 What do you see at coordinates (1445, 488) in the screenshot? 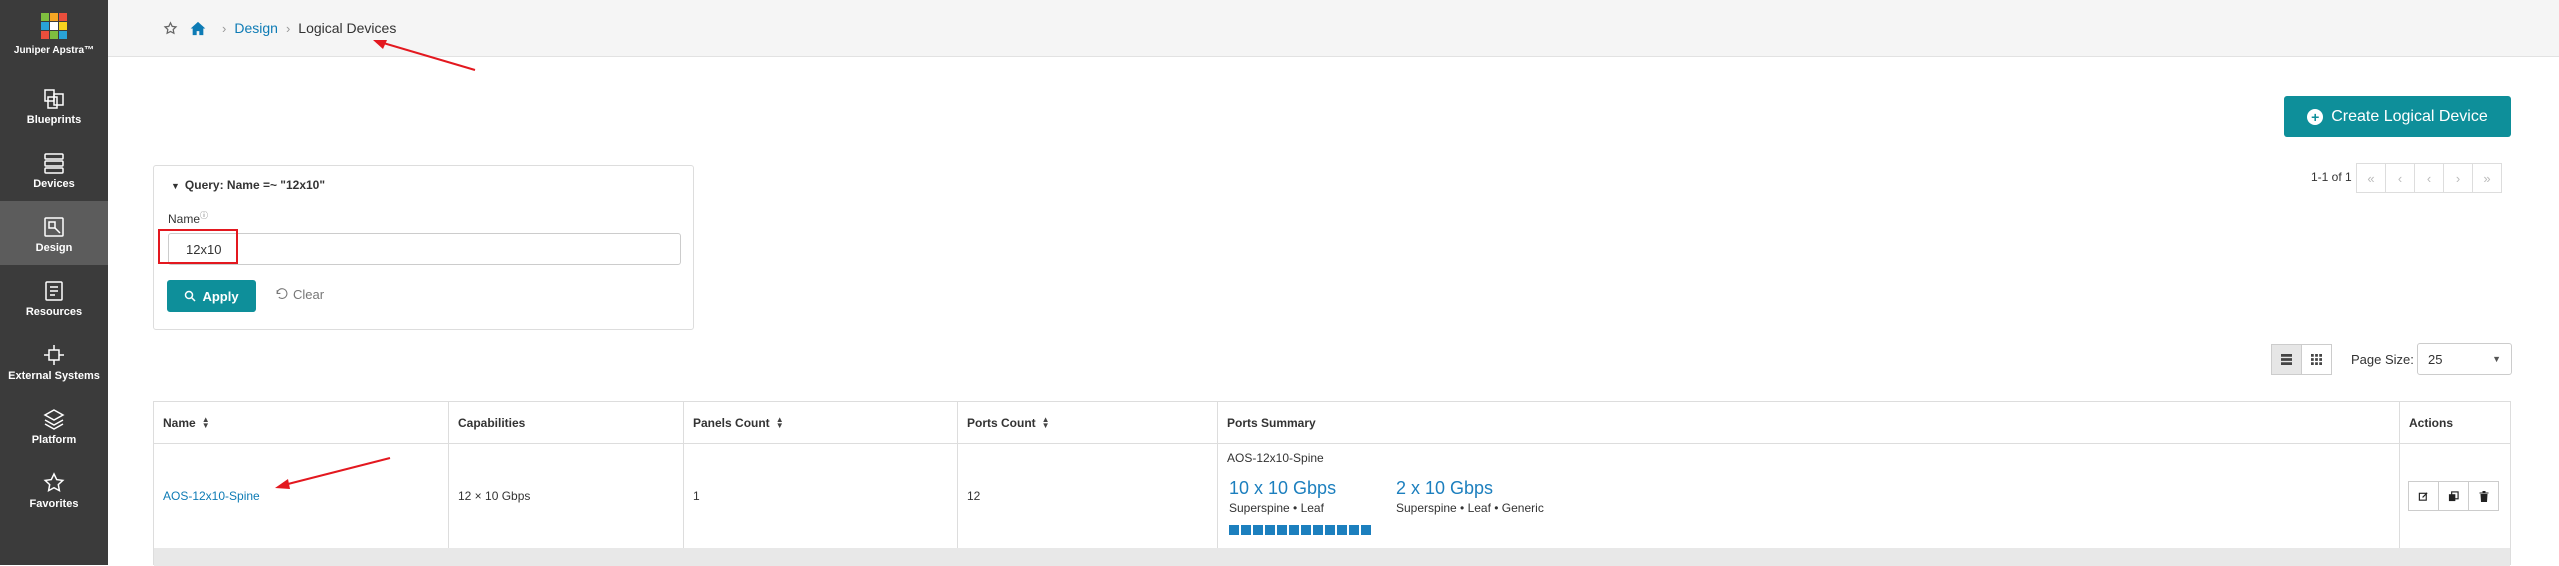
I see `port-group-speed: 2 x 10 Gbps` at bounding box center [1445, 488].